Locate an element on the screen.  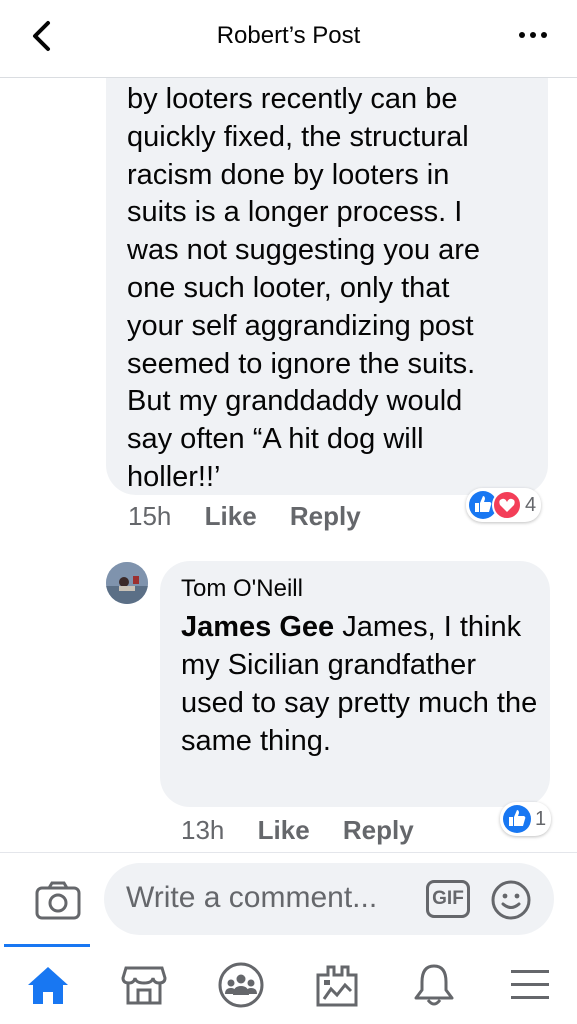
gif-button: GIF is located at coordinates (448, 899).